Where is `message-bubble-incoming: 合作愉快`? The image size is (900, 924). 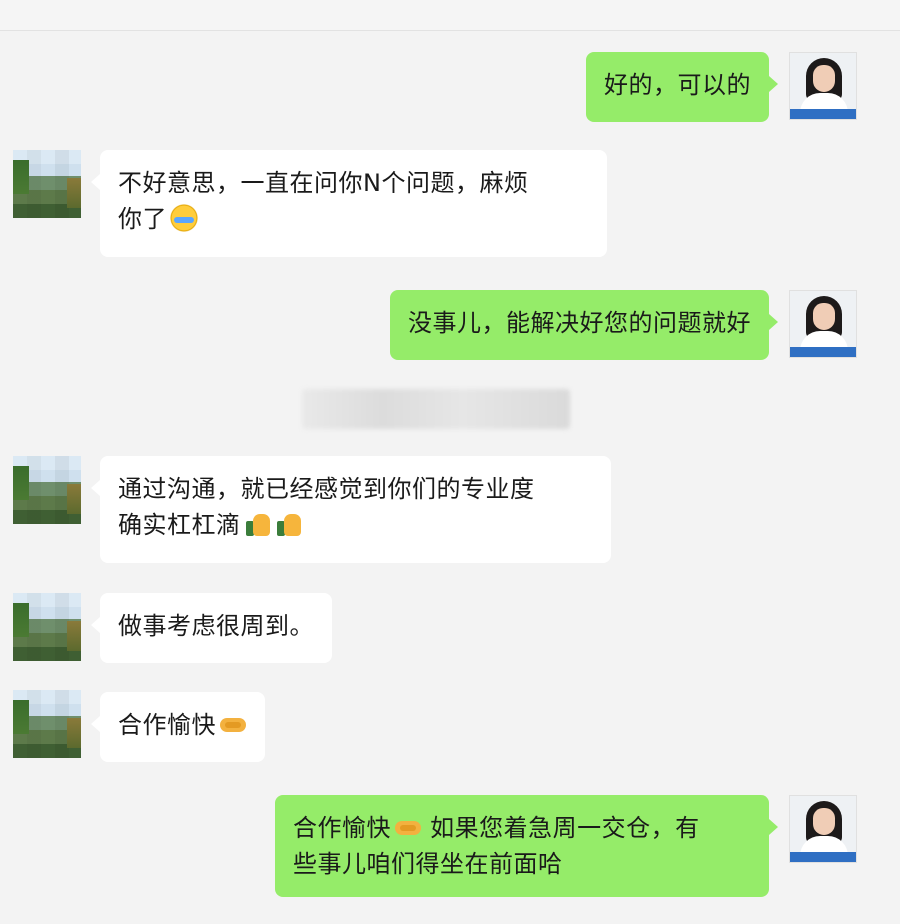
message-bubble-incoming: 合作愉快 is located at coordinates (178, 727).